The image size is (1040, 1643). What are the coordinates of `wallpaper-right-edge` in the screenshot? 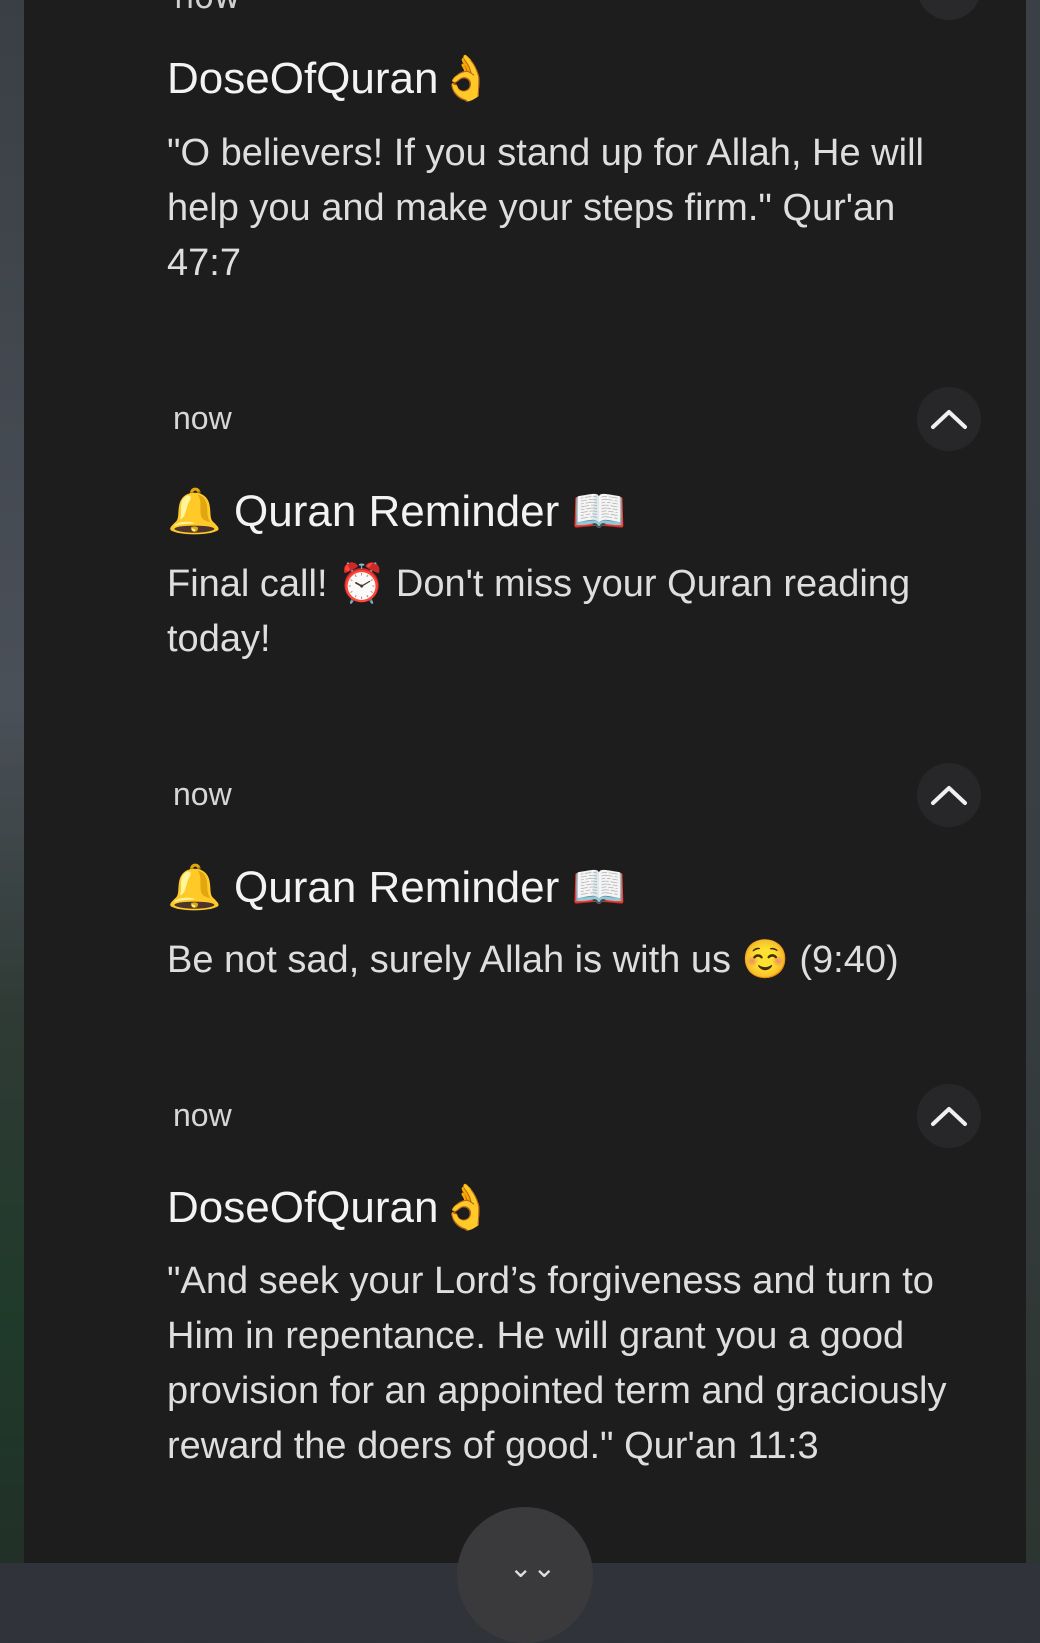 It's located at (1033, 781).